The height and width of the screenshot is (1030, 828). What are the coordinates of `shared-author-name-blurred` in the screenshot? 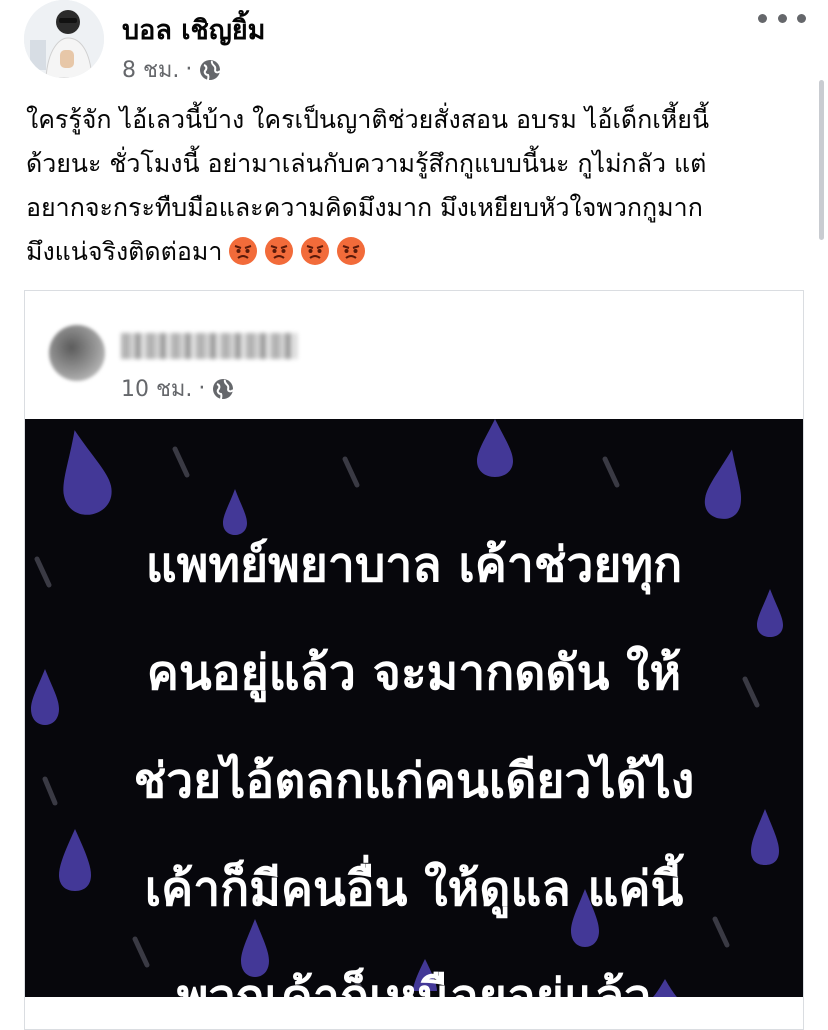 It's located at (209, 346).